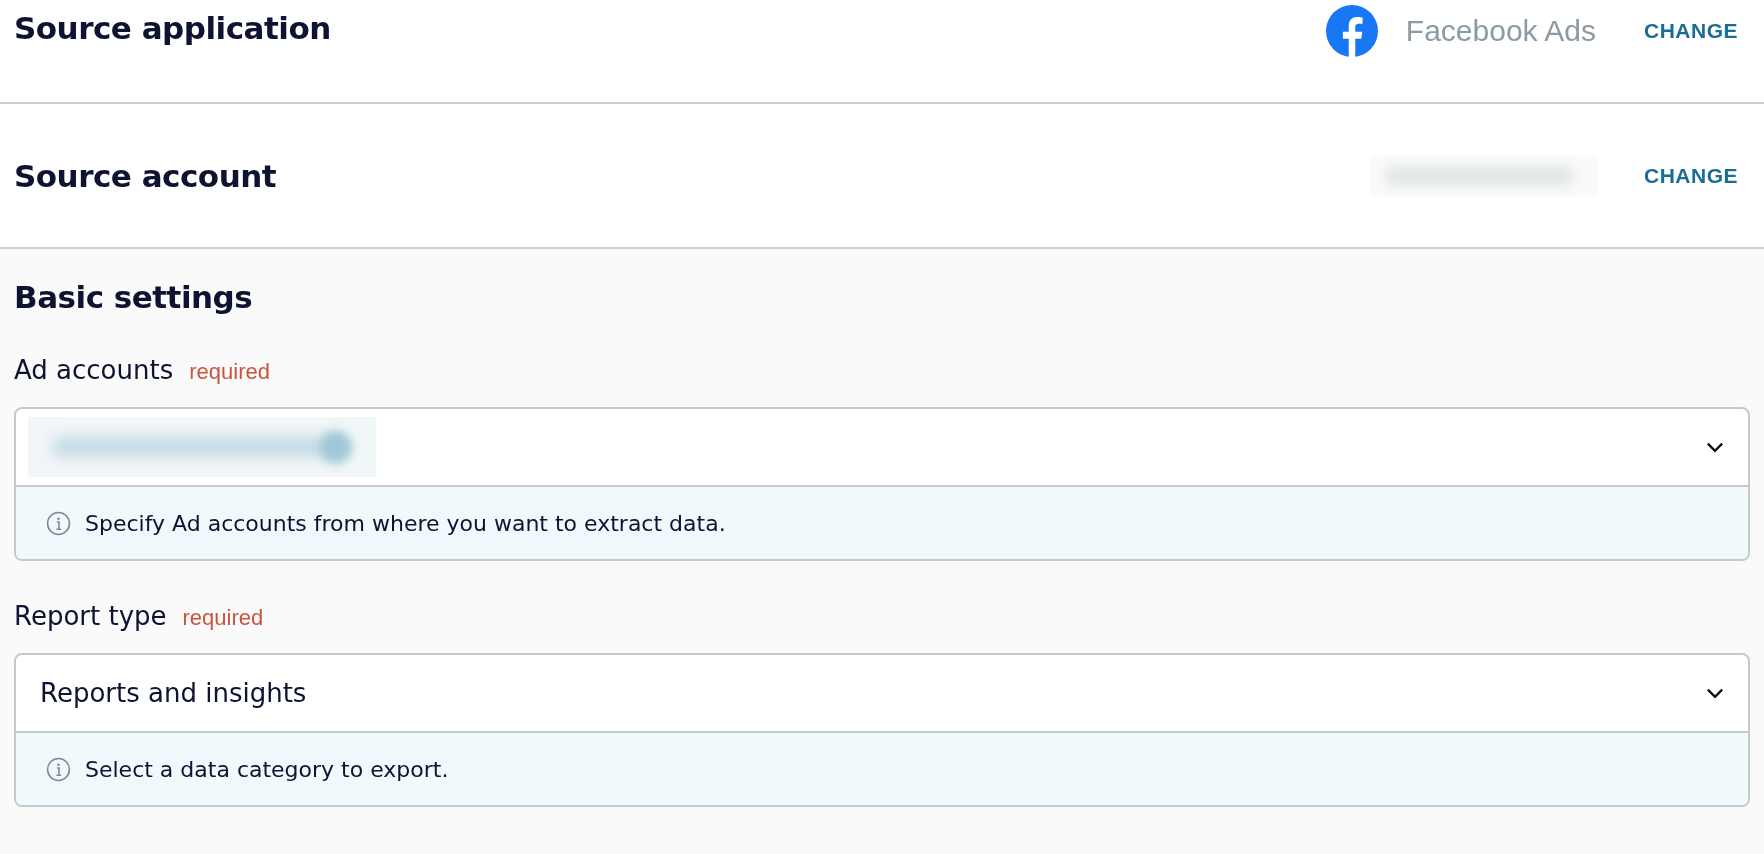 Image resolution: width=1764 pixels, height=854 pixels. I want to click on section-title: Source account, so click(145, 175).